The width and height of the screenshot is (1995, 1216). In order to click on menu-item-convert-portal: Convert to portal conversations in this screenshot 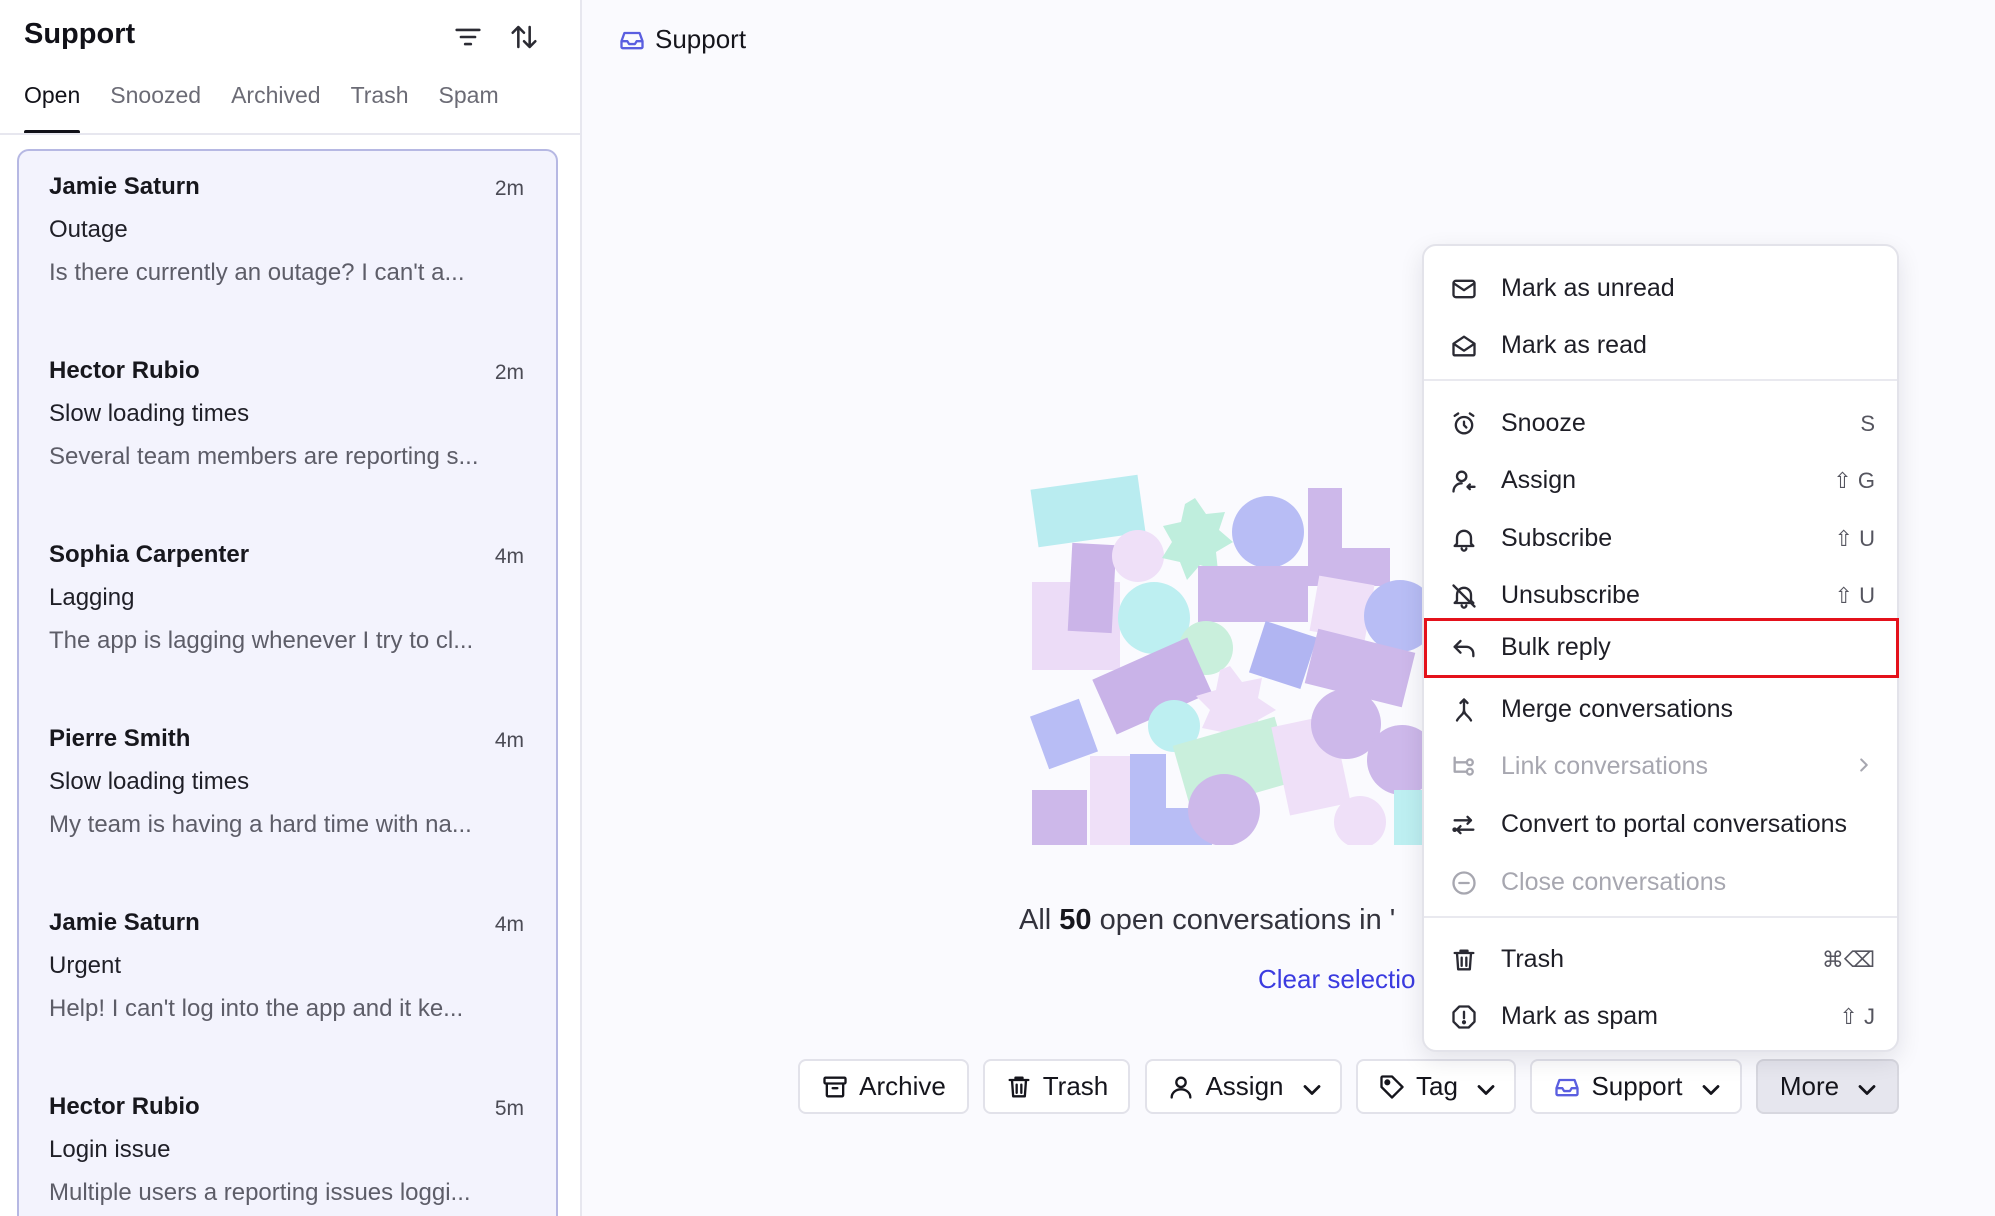, I will do `click(1660, 825)`.